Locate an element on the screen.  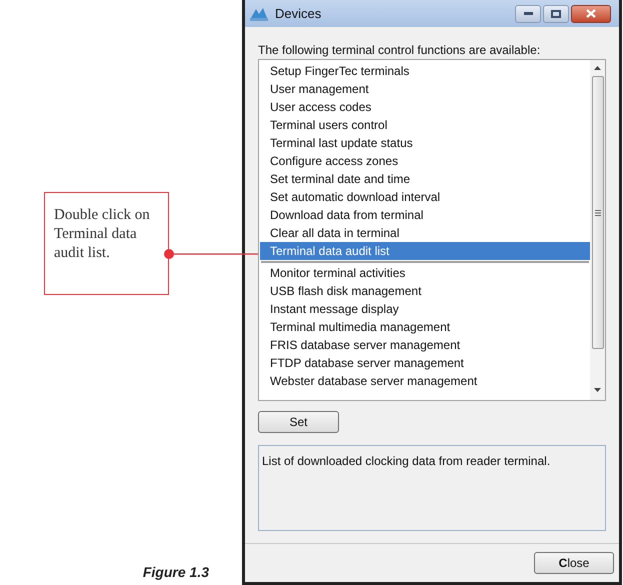
app-icon is located at coordinates (259, 14).